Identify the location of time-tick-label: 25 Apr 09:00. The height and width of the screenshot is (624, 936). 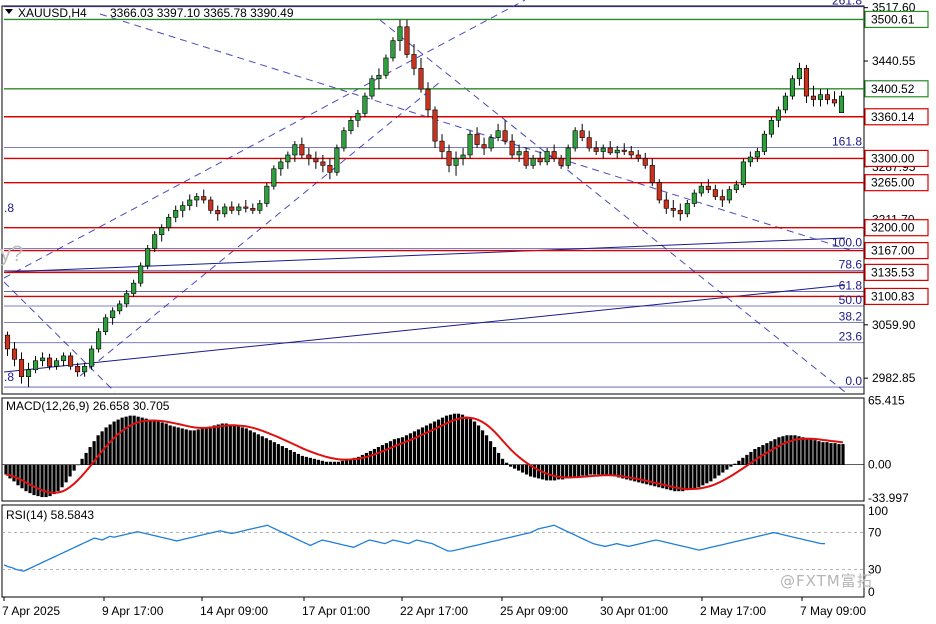
(534, 611).